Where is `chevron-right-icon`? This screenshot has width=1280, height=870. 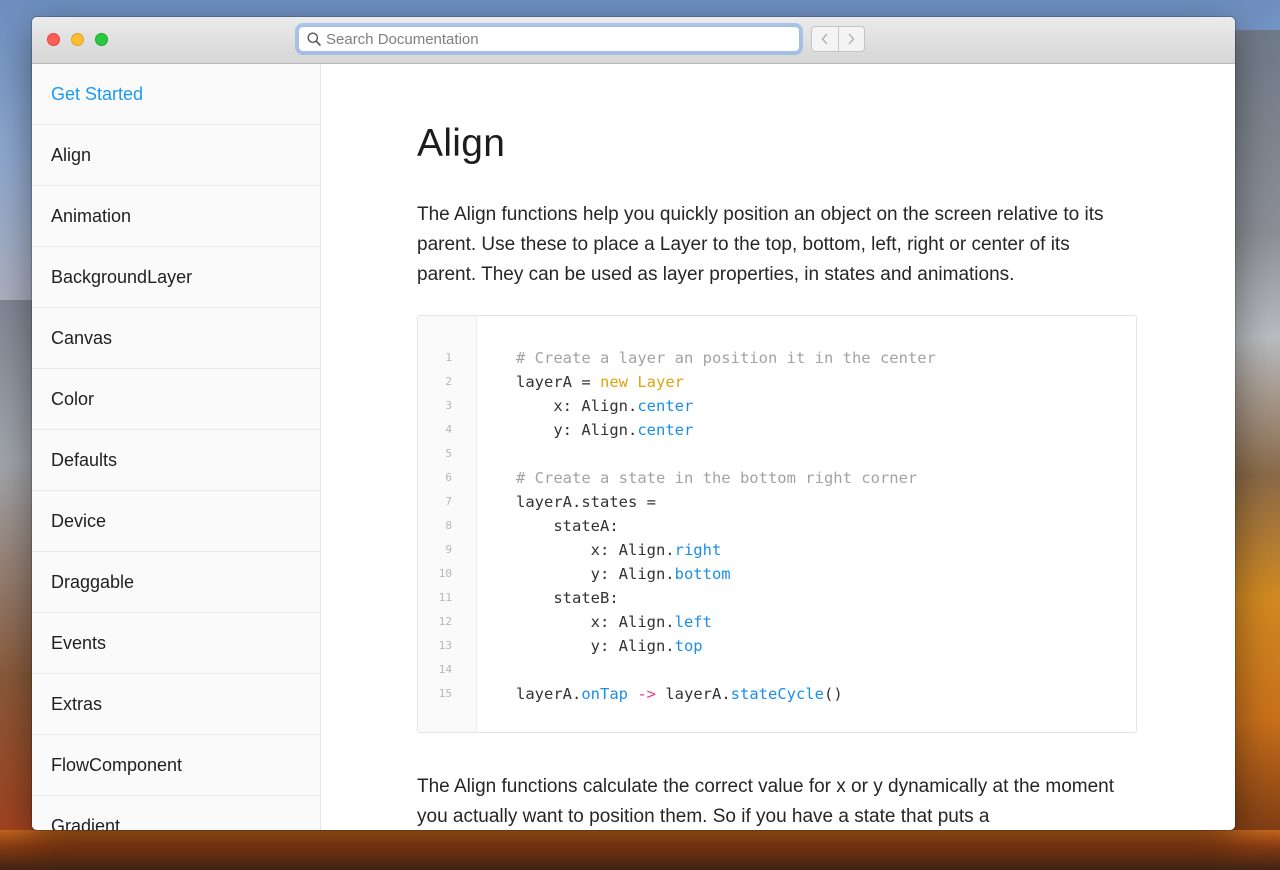
chevron-right-icon is located at coordinates (851, 39).